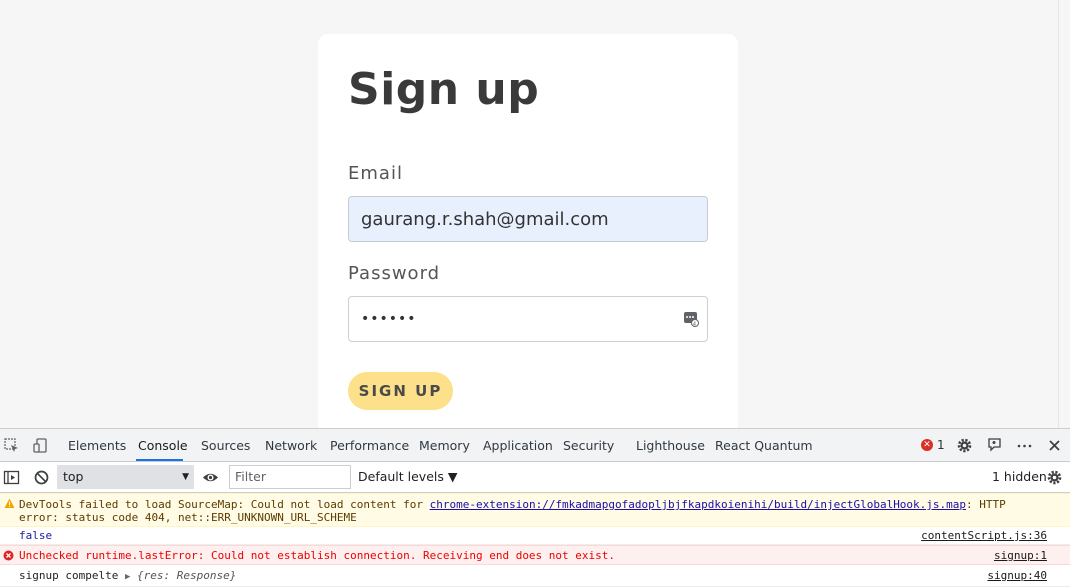 Image resolution: width=1070 pixels, height=588 pixels. I want to click on feedback-icon, so click(994, 445).